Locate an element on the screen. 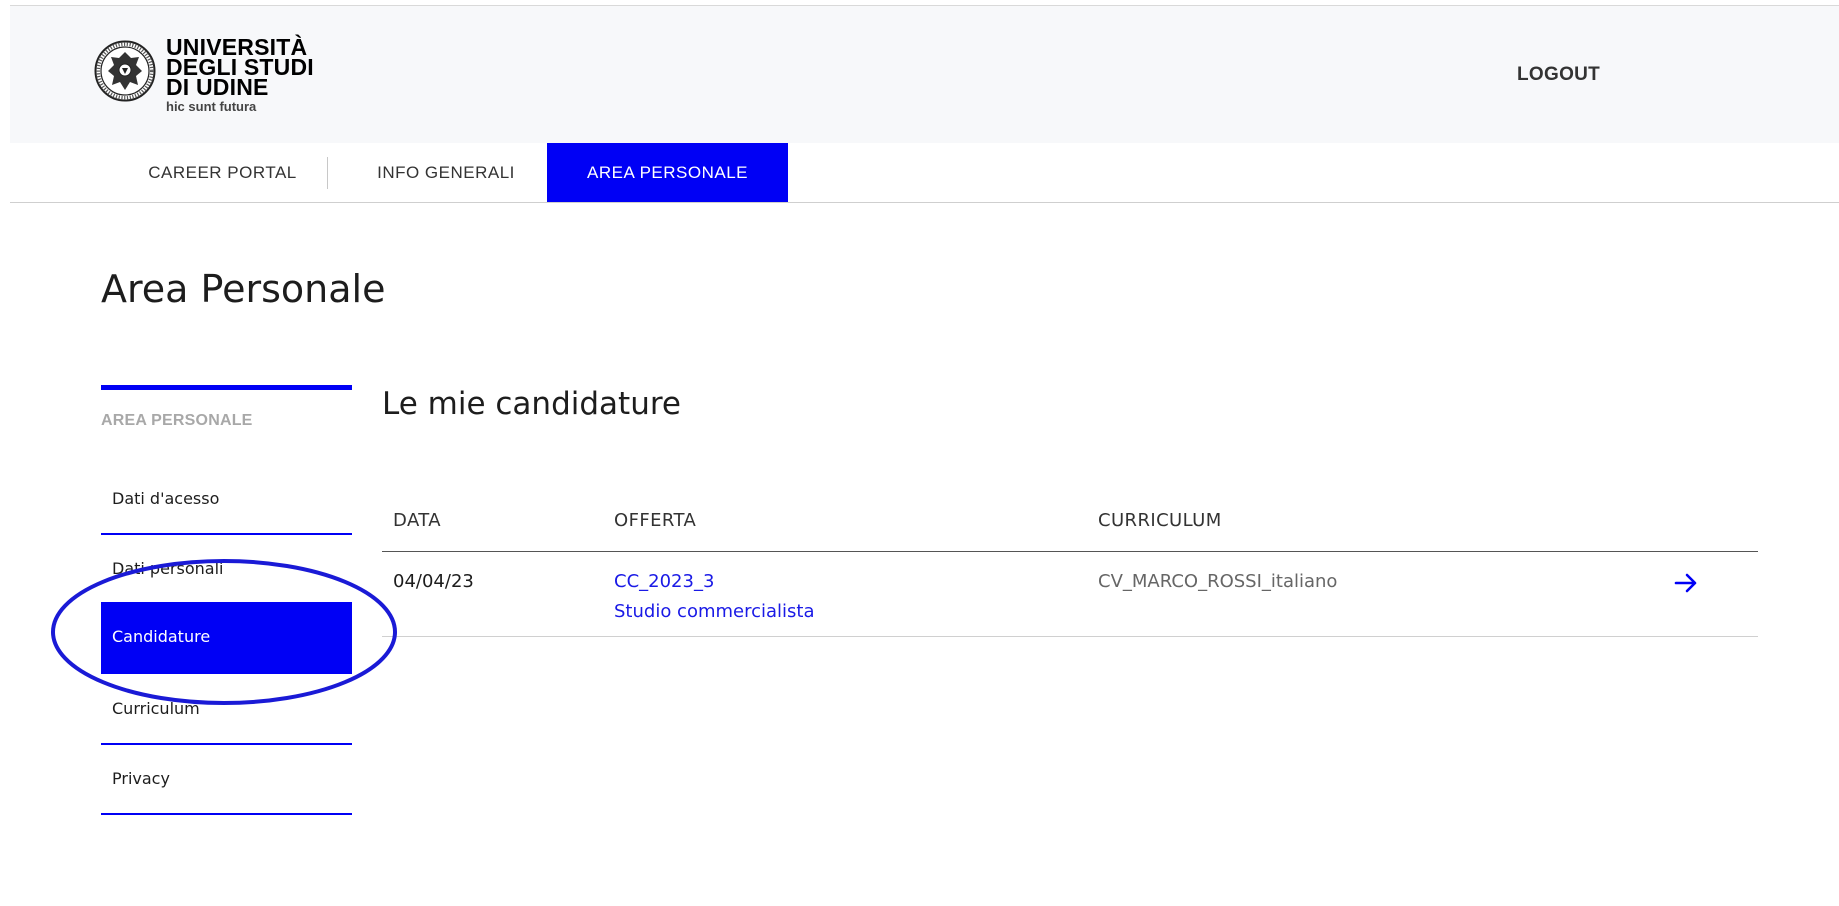 Image resolution: width=1839 pixels, height=906 pixels. column-header-curriculum: CURRICULUM is located at coordinates (1160, 520).